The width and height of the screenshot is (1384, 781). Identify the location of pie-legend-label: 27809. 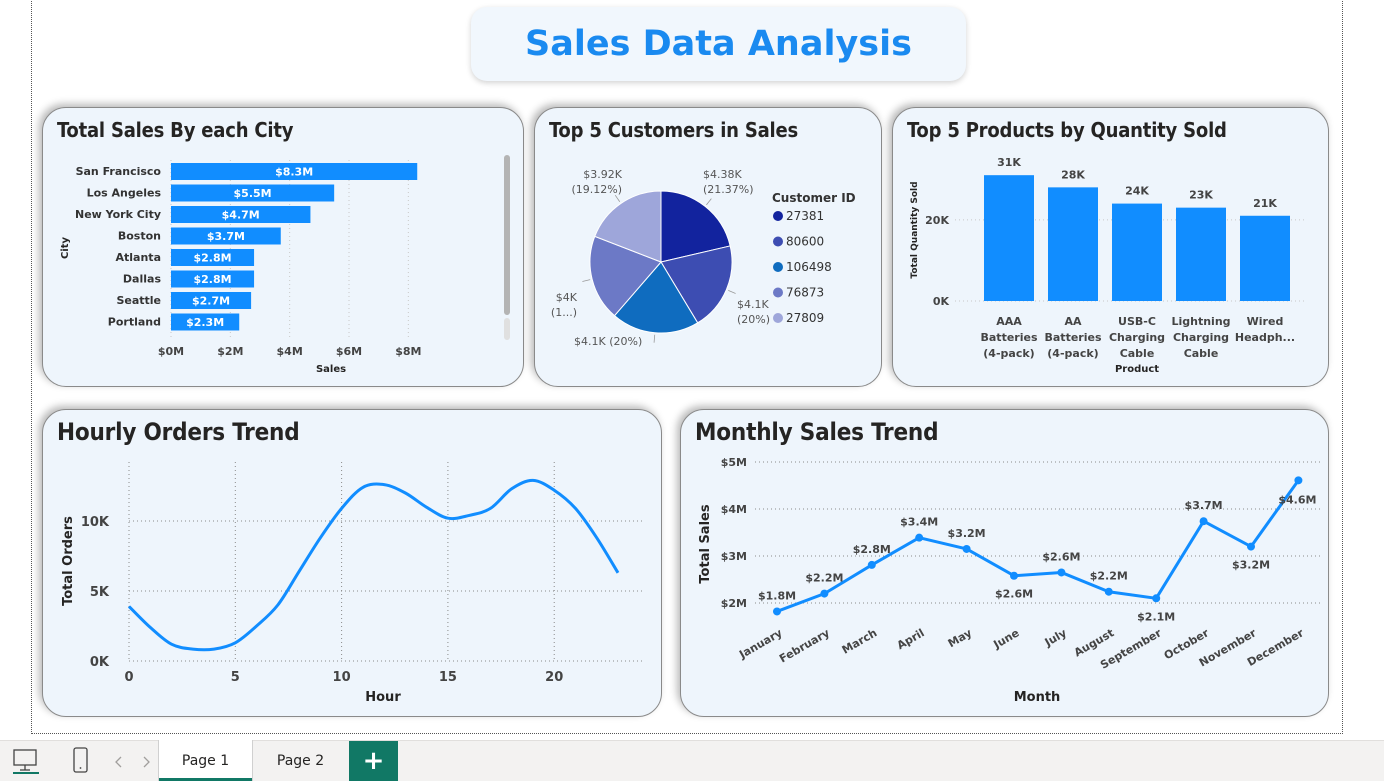
(805, 318).